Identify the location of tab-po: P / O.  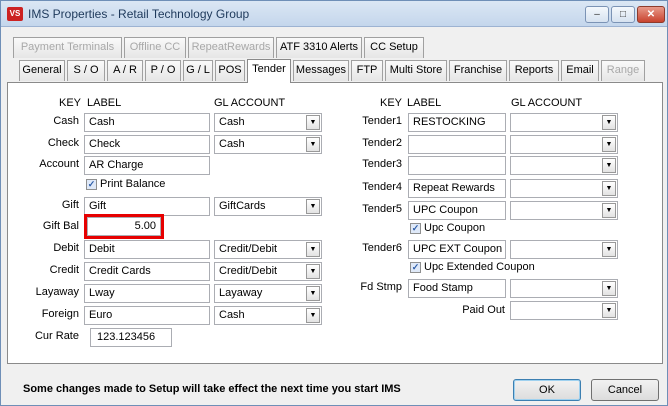
(163, 70).